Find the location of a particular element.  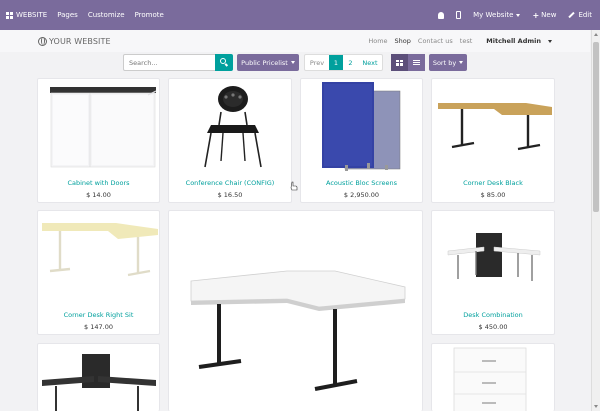

shop-toolbar: Public Pricelist Prev 1 2 Next Sort by is located at coordinates (295, 63).